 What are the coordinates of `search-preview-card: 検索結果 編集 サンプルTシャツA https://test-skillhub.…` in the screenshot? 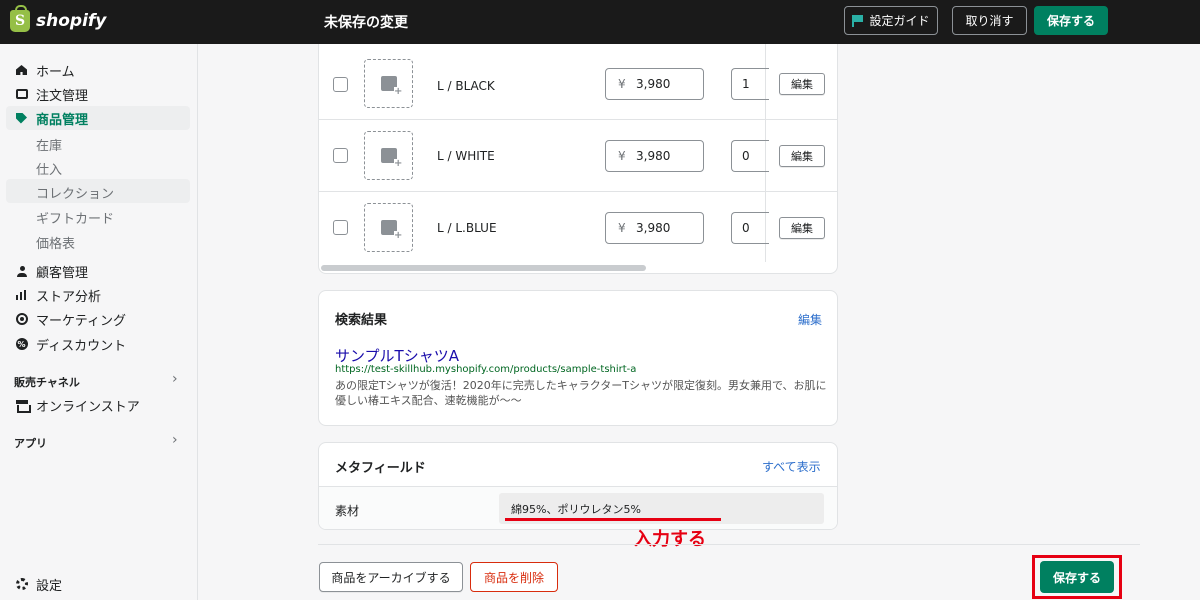 It's located at (578, 358).